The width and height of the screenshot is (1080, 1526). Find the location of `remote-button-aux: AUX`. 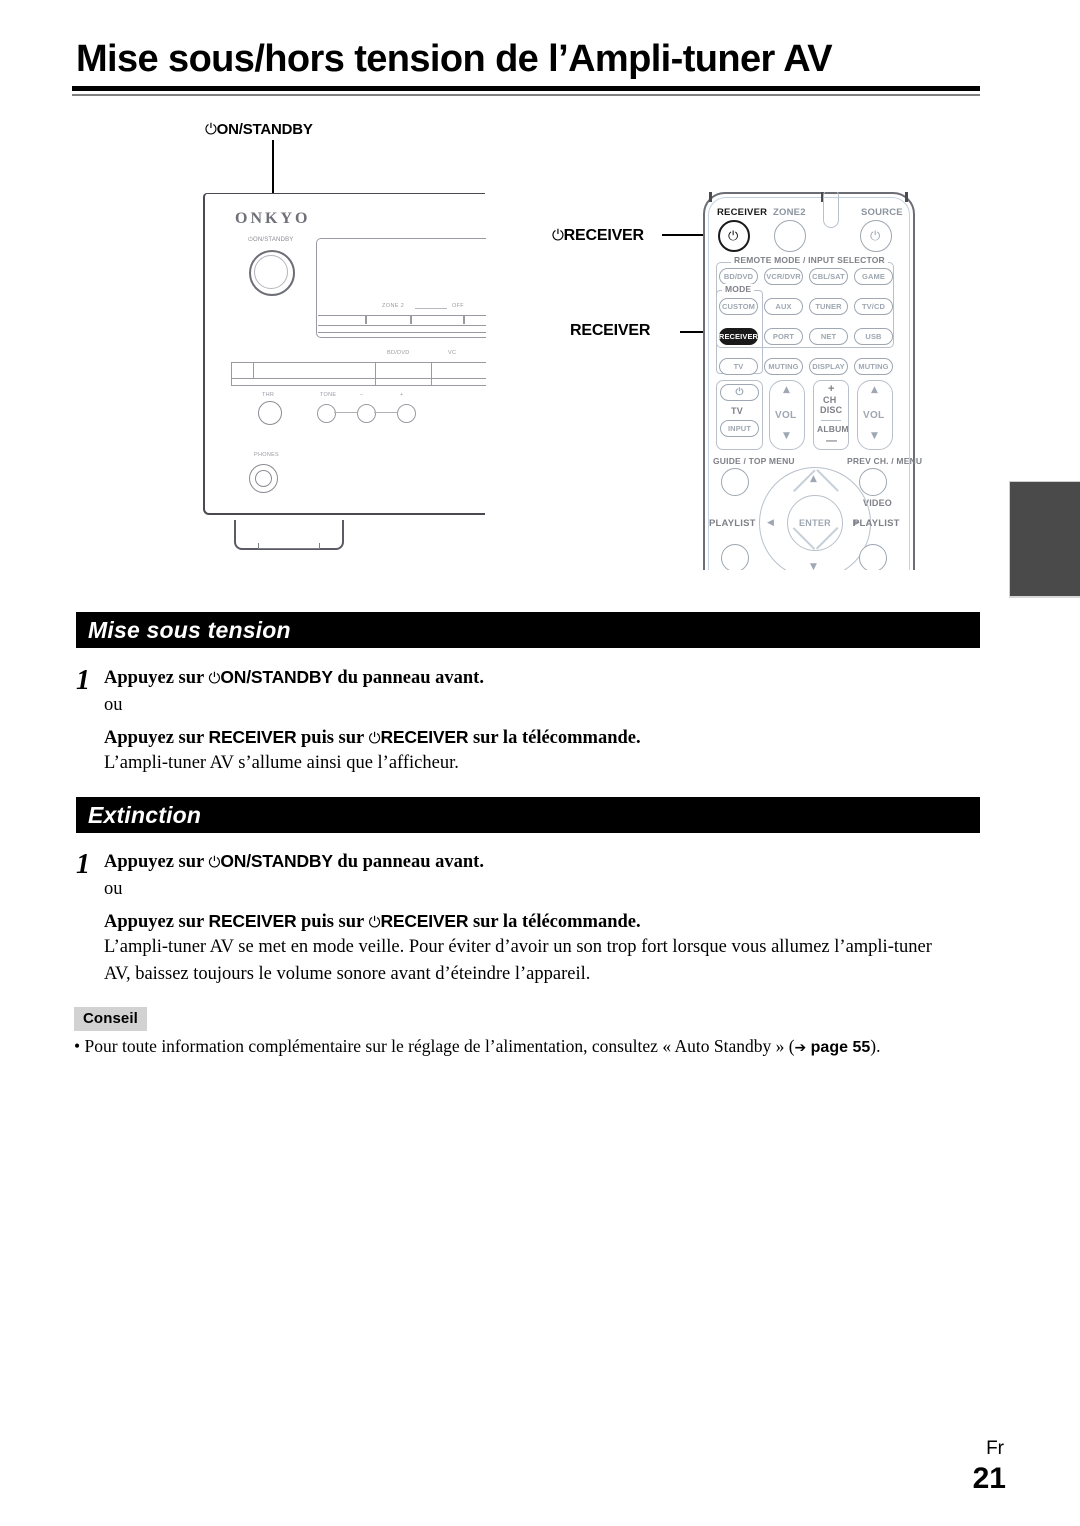

remote-button-aux: AUX is located at coordinates (783, 306).